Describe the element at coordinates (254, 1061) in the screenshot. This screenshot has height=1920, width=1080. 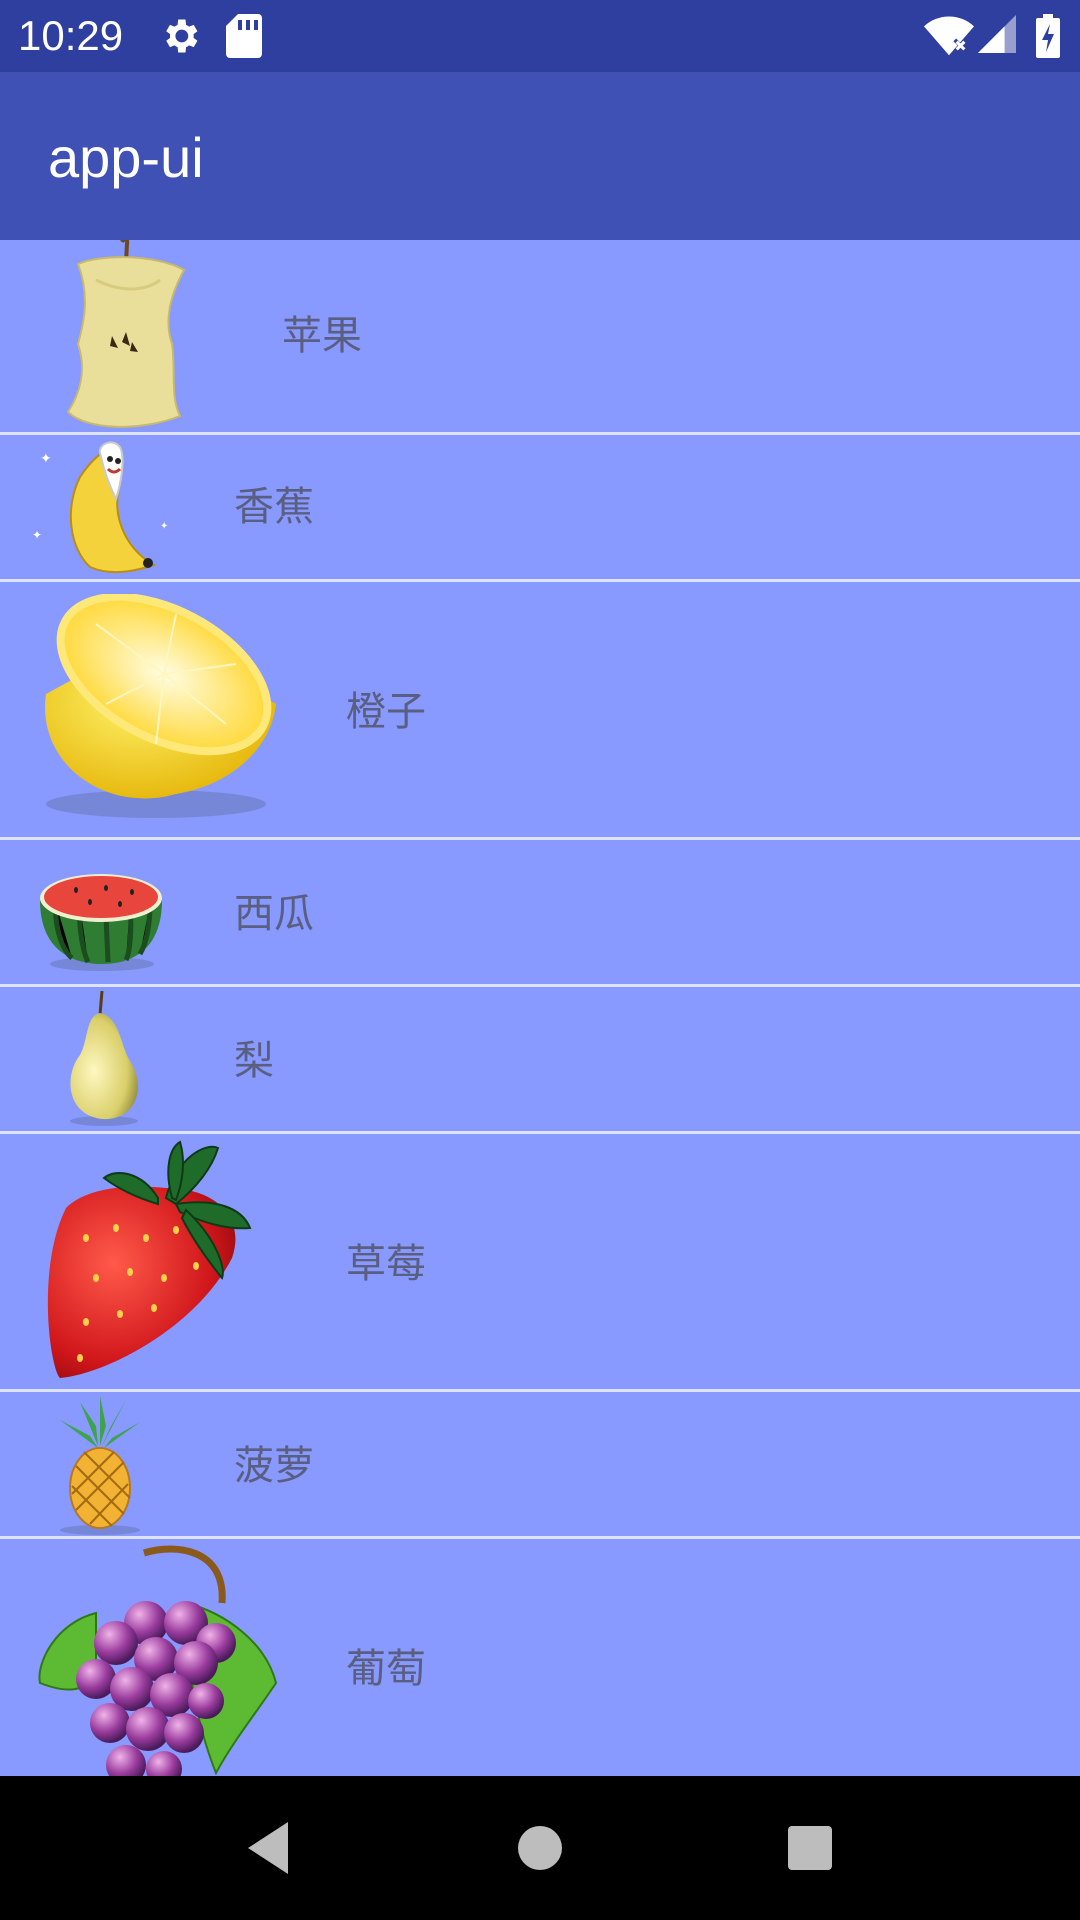
I see `list-item-label: 梨` at that location.